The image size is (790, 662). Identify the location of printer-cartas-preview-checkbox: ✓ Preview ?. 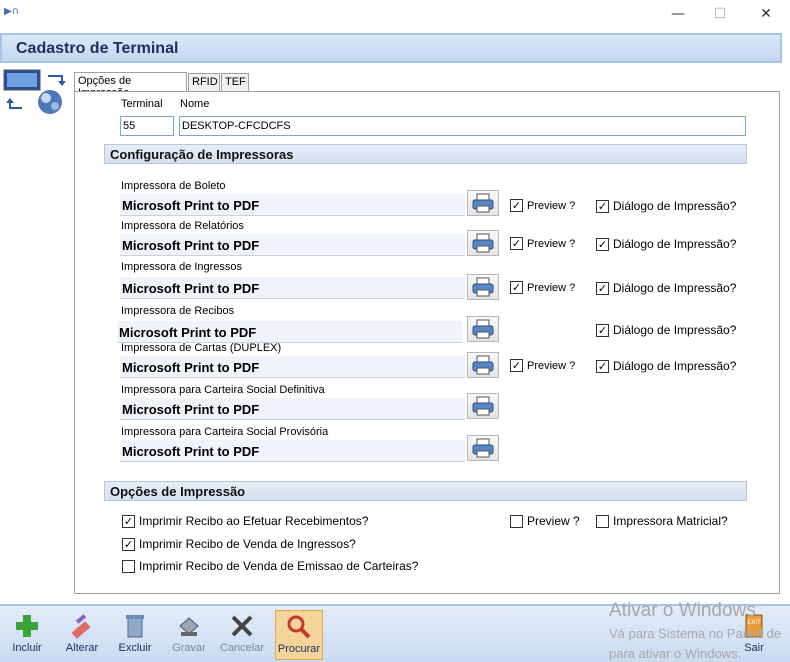
(542, 365).